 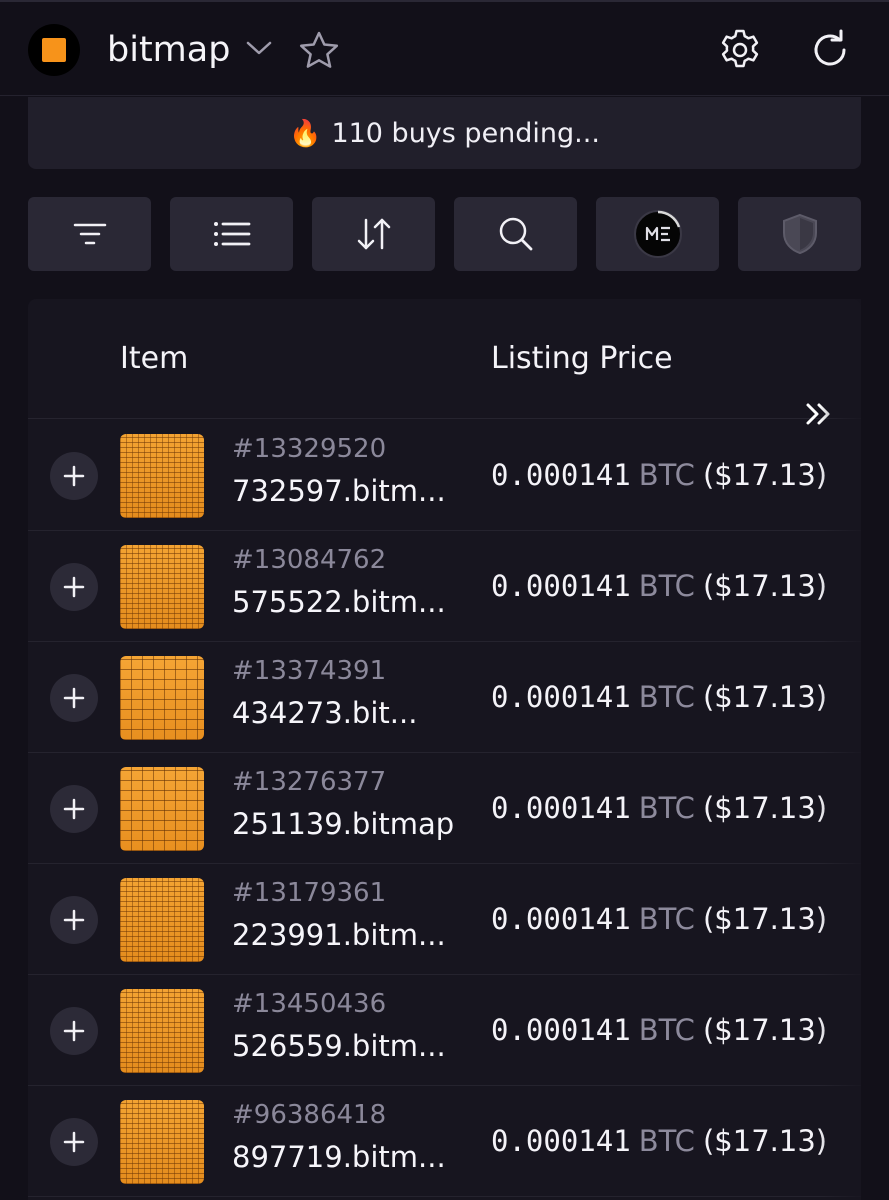 I want to click on chevron-down-icon, so click(x=259, y=48).